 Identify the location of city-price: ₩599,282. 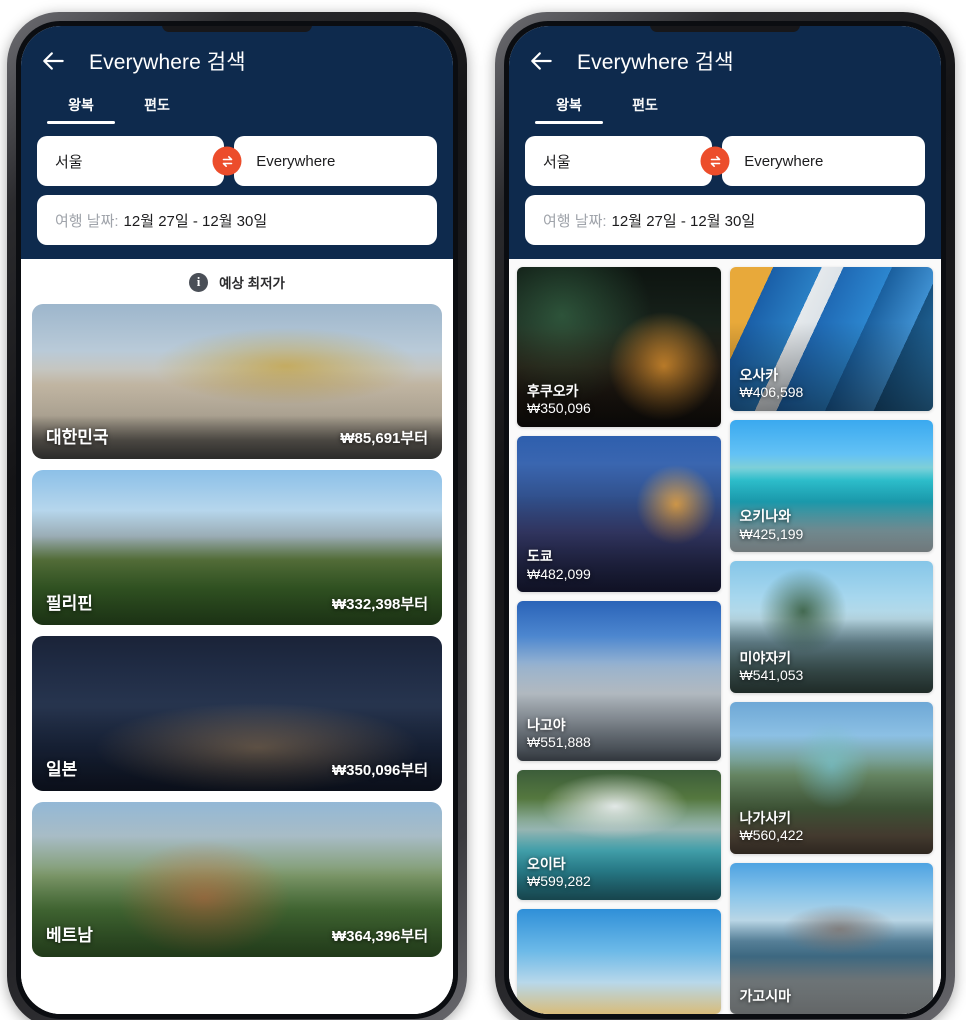
(559, 881).